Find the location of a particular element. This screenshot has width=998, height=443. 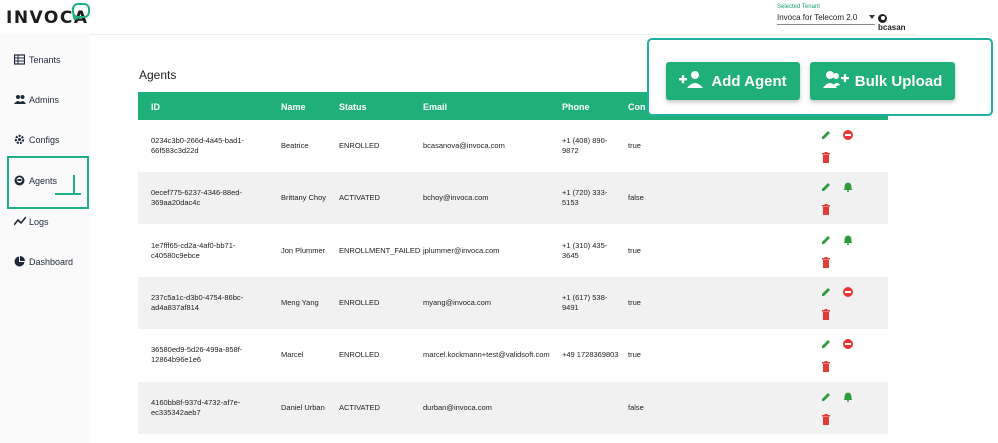

bulk-upload-button: Bulk Upload is located at coordinates (882, 81).